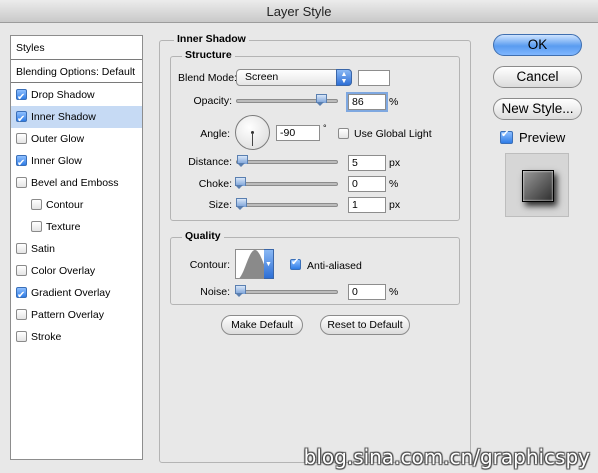 The width and height of the screenshot is (598, 473). Describe the element at coordinates (215, 134) in the screenshot. I see `angle-label: Angle:` at that location.